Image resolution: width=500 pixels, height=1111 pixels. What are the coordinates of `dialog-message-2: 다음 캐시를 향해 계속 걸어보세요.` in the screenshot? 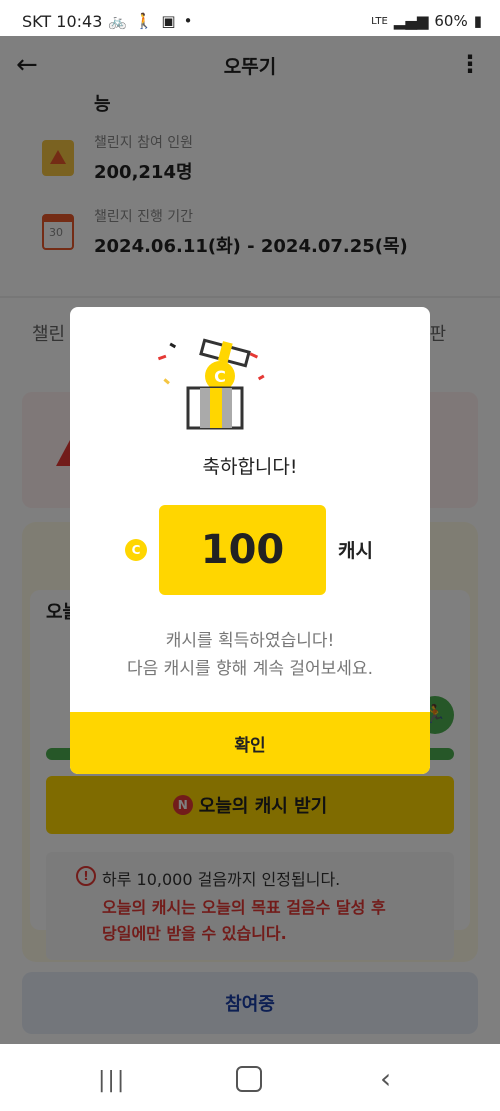 It's located at (250, 669).